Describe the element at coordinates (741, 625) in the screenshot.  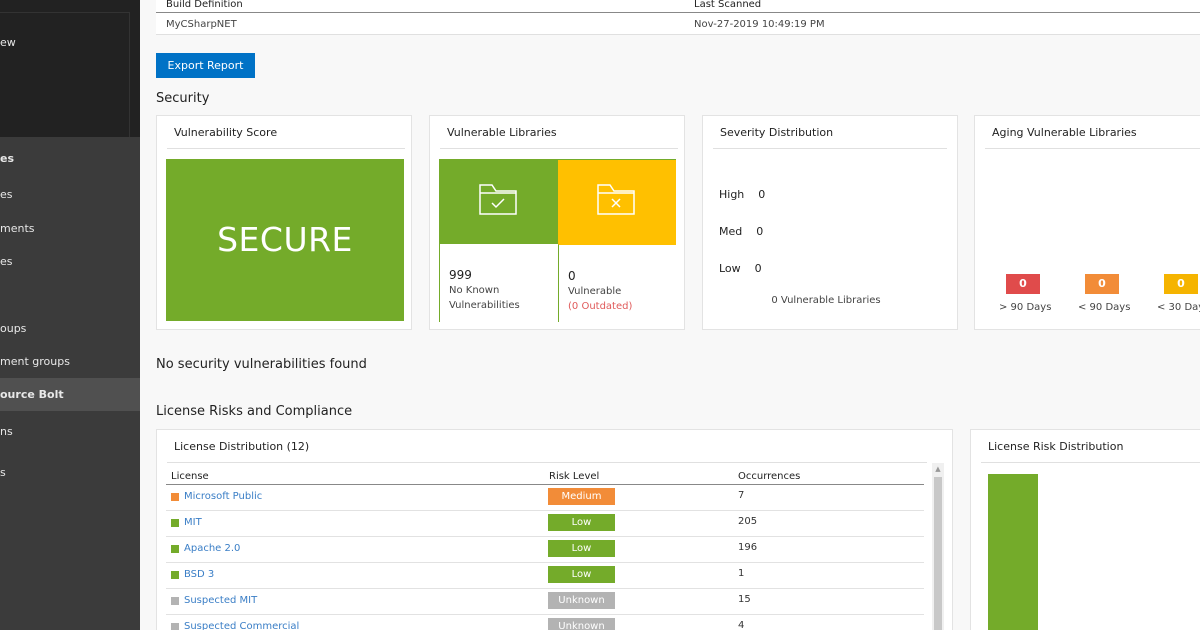
I see `occurrences-value: 4` at that location.